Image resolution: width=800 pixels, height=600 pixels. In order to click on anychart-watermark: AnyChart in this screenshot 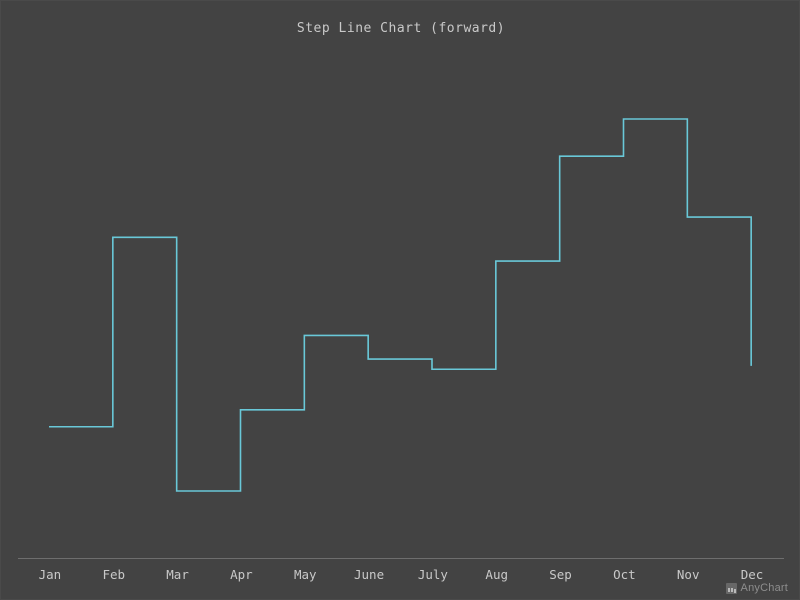, I will do `click(756, 588)`.